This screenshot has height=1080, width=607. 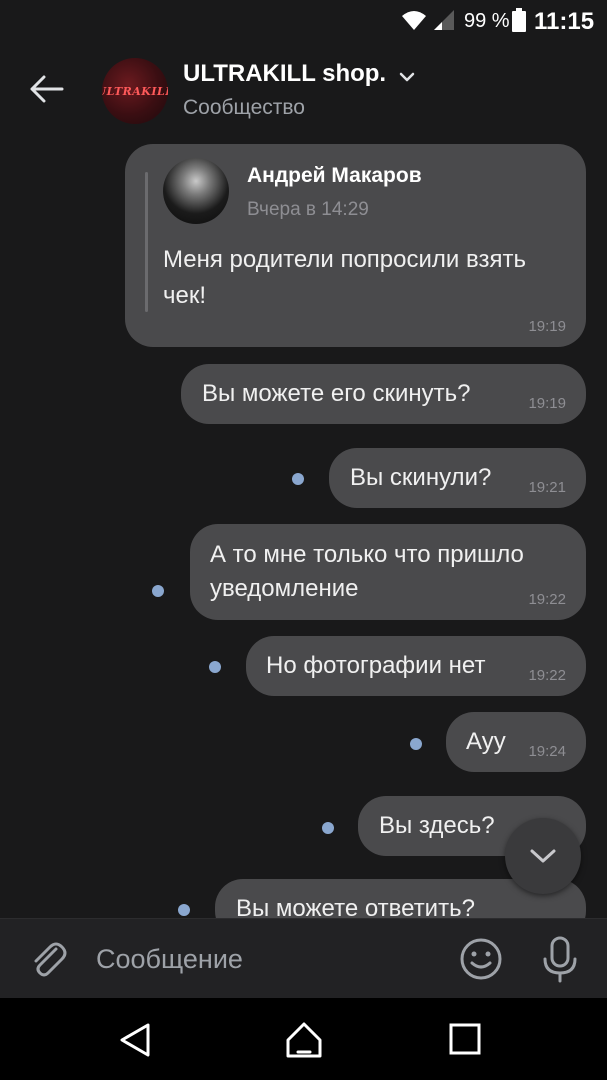 I want to click on avatar-logo-text: ULTRAKILL, so click(x=135, y=91).